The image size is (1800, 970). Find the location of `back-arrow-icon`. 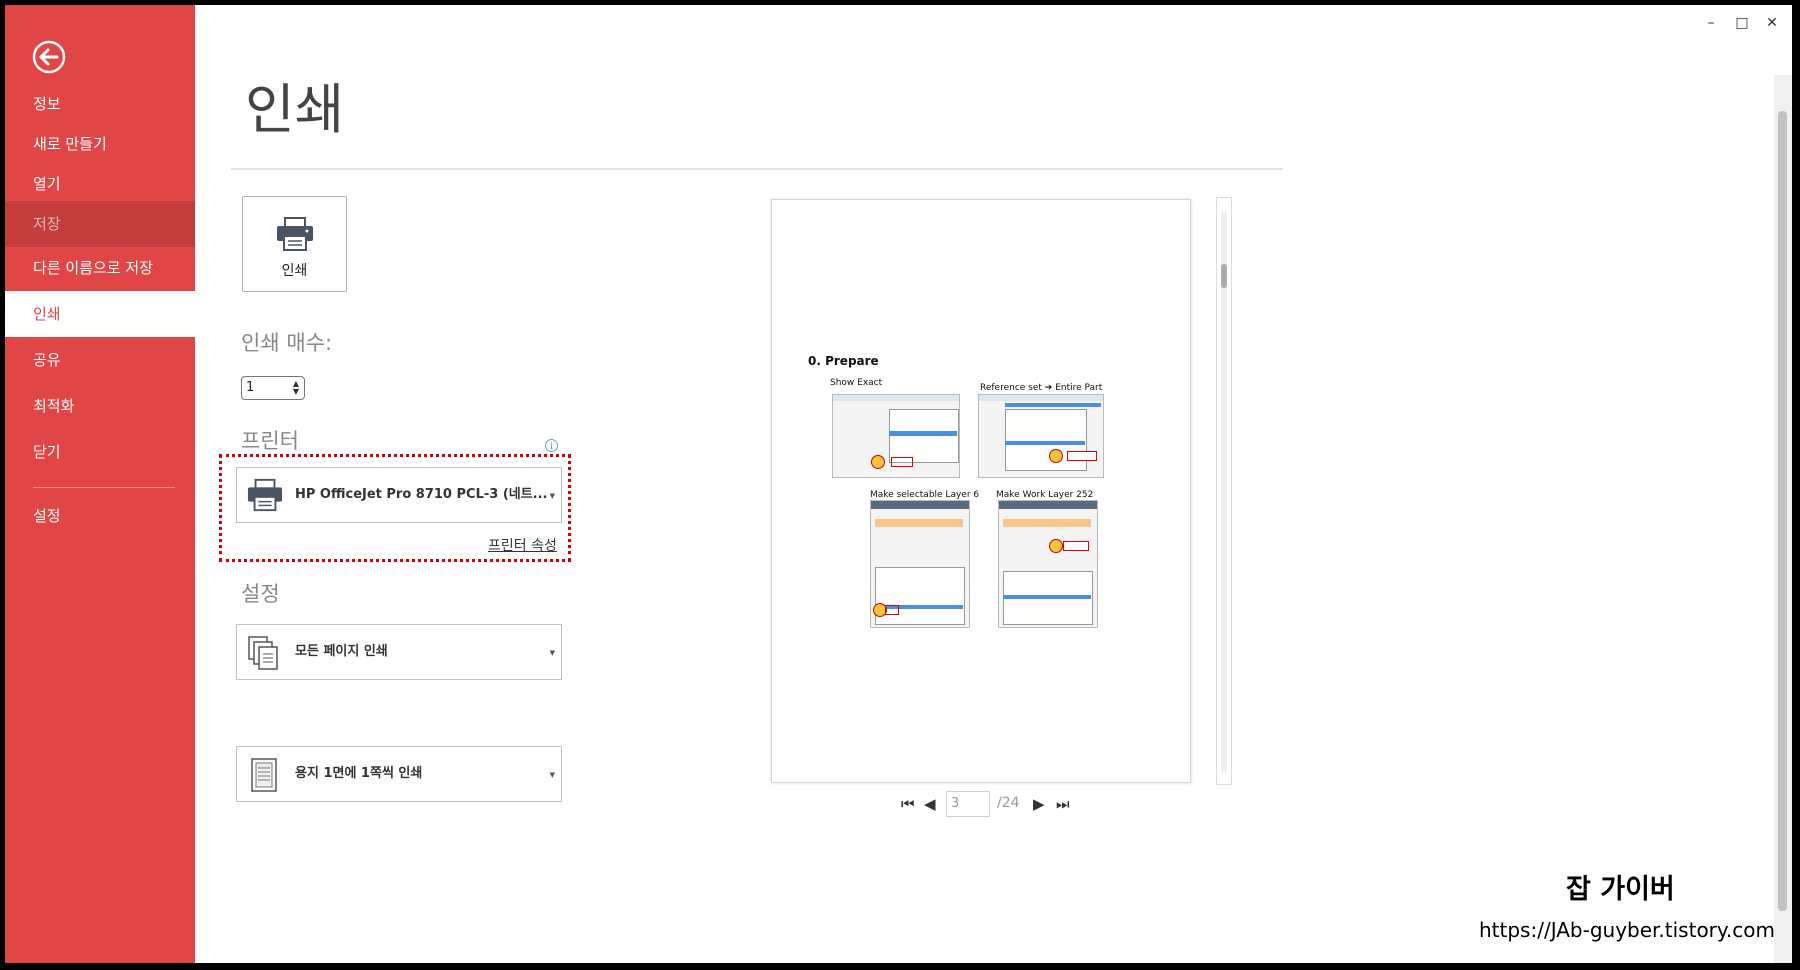

back-arrow-icon is located at coordinates (49, 57).